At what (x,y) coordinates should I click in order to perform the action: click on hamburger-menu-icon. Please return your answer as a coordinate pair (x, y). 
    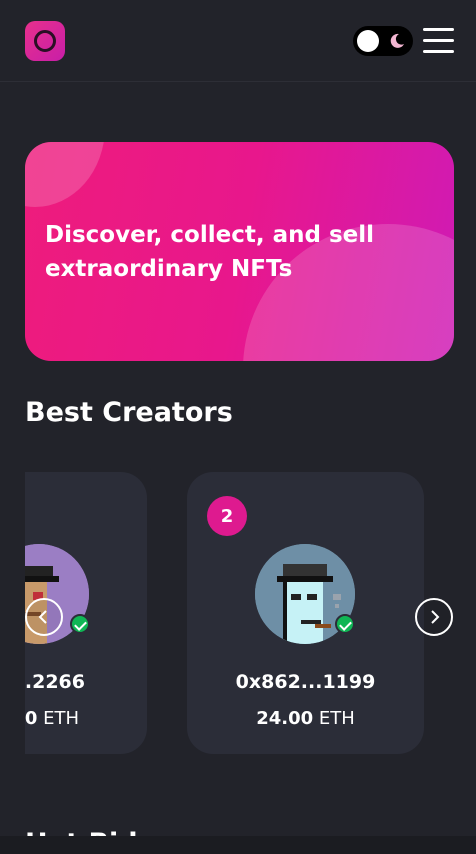
    Looking at the image, I should click on (438, 41).